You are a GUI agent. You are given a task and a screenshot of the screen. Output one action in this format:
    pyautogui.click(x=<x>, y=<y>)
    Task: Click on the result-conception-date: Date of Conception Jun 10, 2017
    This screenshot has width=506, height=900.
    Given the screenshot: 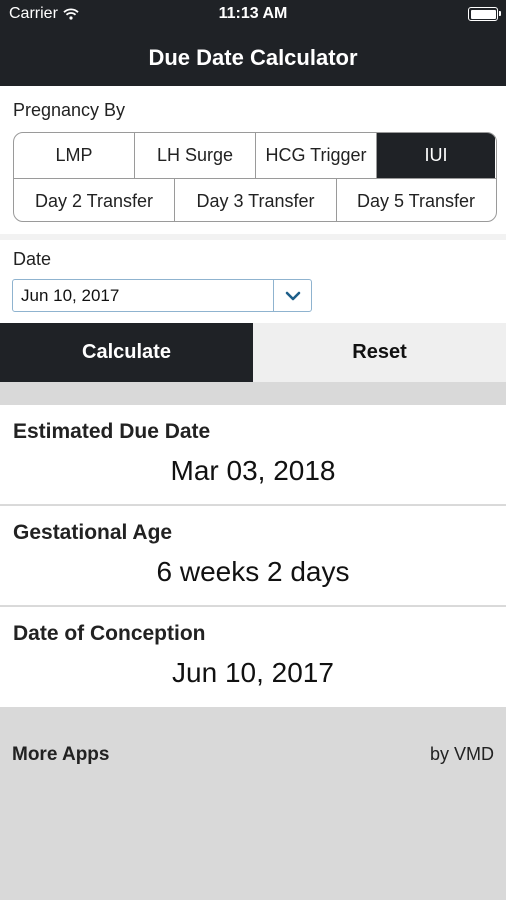 What is the action you would take?
    pyautogui.click(x=253, y=657)
    